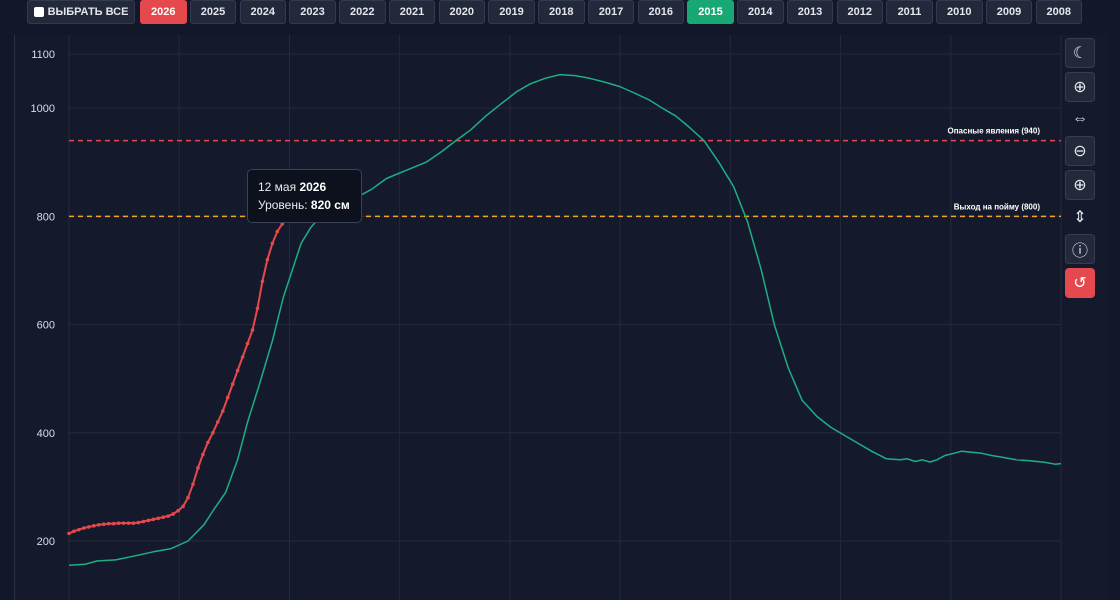  I want to click on threshold-label: Опасные явления (940), so click(993, 131).